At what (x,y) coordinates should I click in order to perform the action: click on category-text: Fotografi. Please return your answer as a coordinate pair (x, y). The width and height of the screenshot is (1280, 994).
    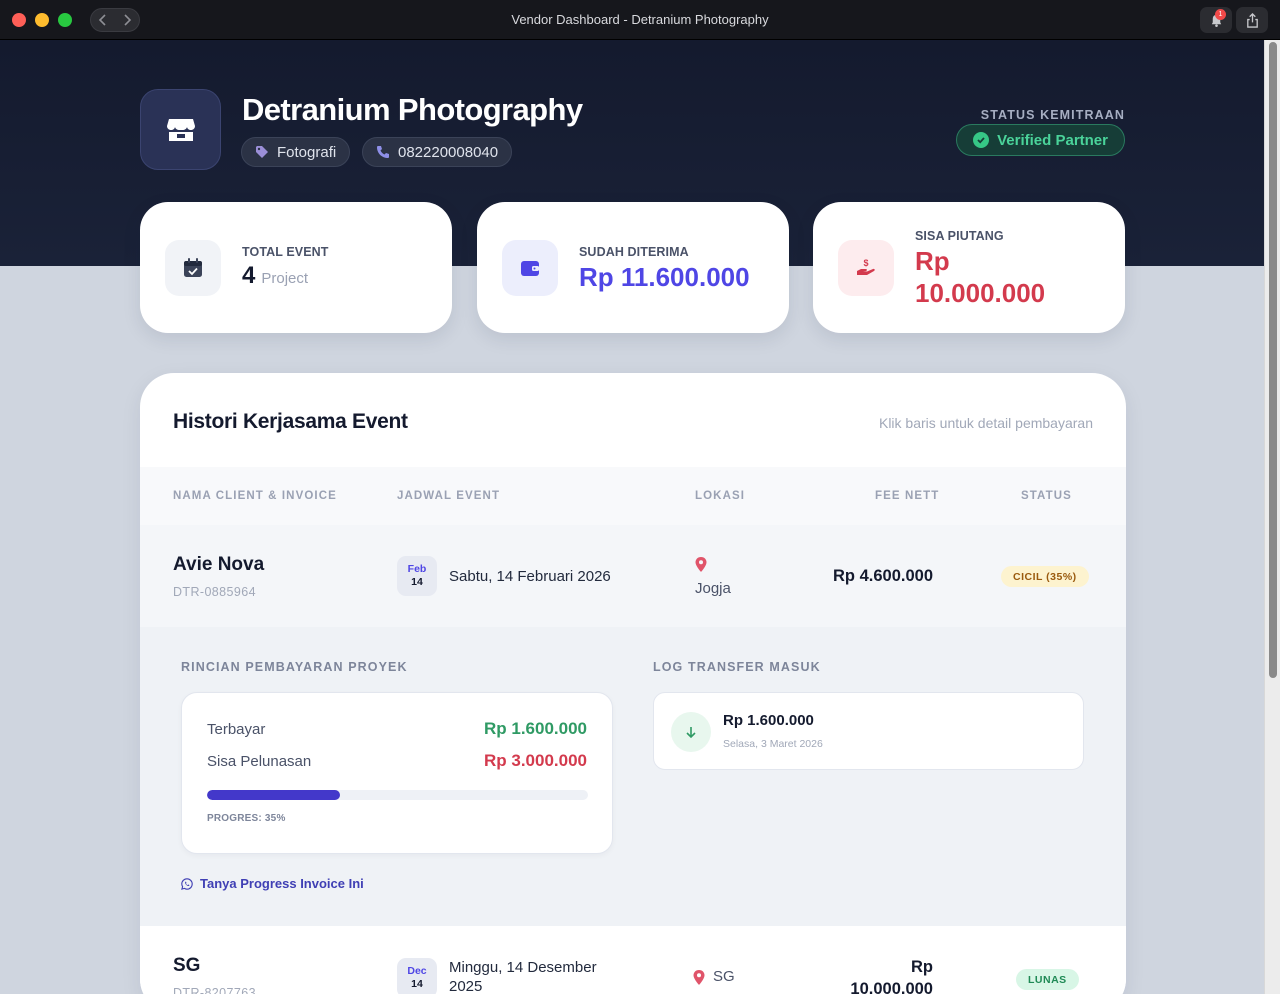
    Looking at the image, I should click on (307, 152).